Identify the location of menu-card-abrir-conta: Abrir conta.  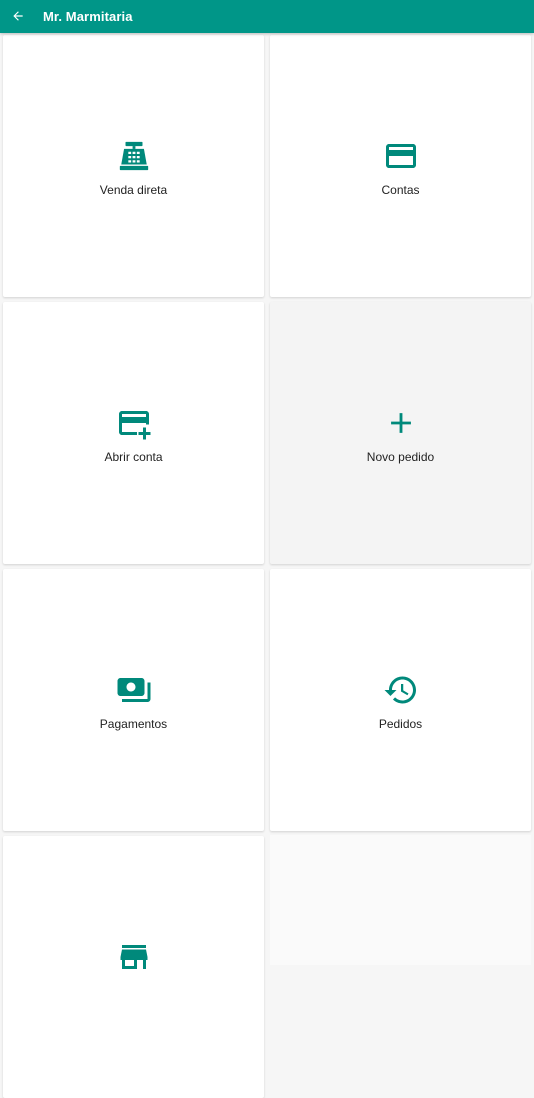
(133, 433).